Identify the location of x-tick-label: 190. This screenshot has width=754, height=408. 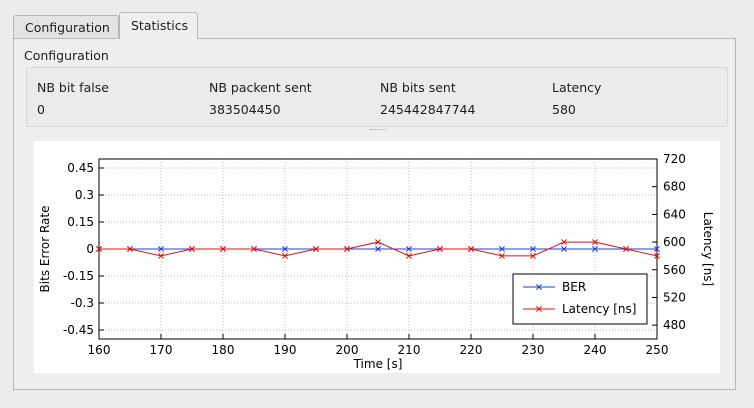
(285, 350).